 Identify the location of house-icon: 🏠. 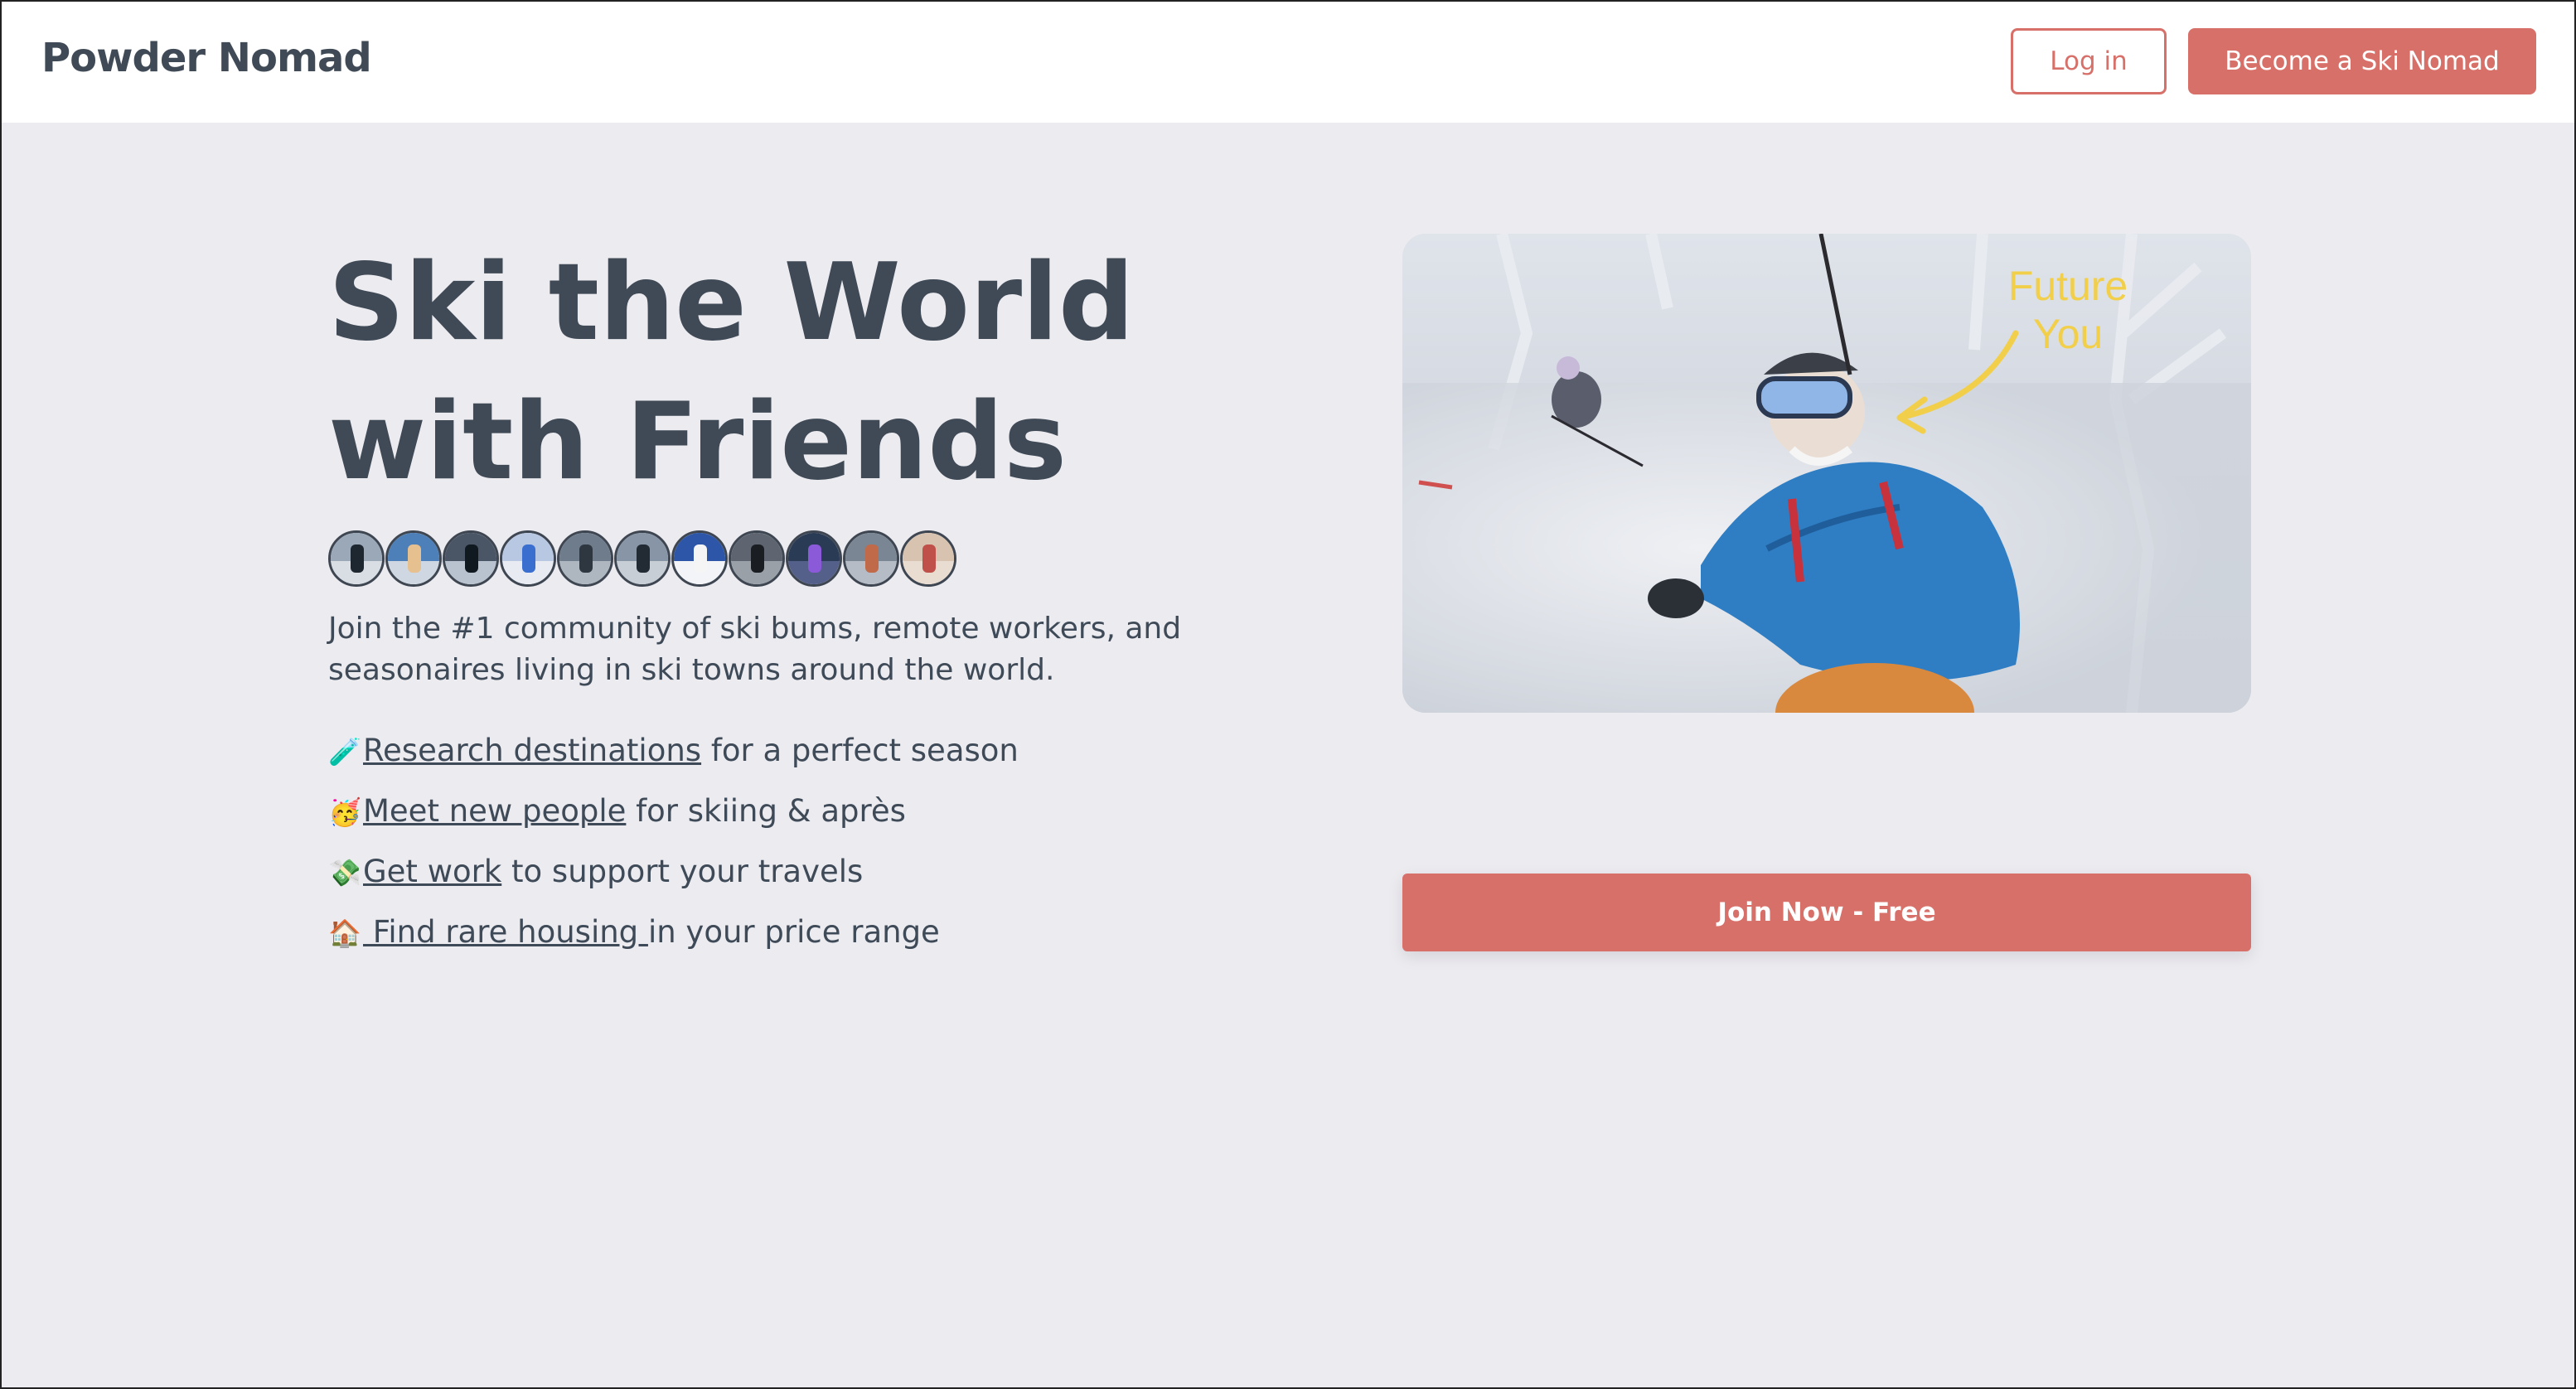
(344, 933).